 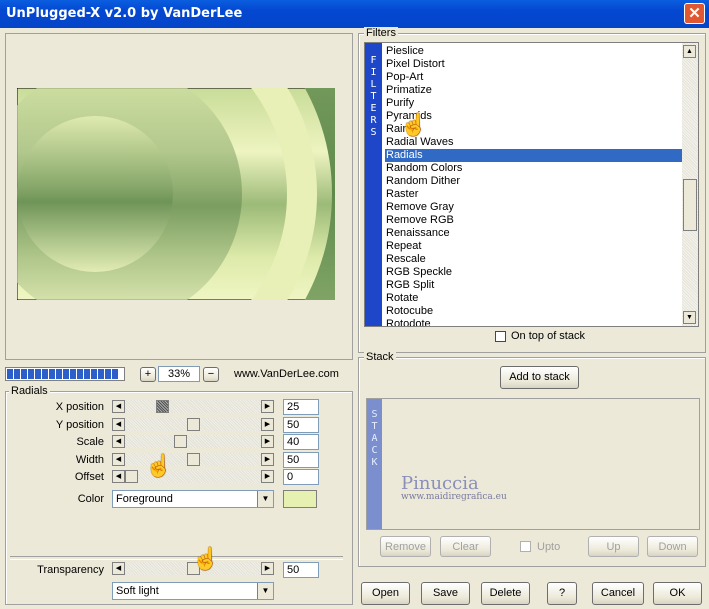 What do you see at coordinates (137, 591) in the screenshot?
I see `blend-mode-value: Soft light` at bounding box center [137, 591].